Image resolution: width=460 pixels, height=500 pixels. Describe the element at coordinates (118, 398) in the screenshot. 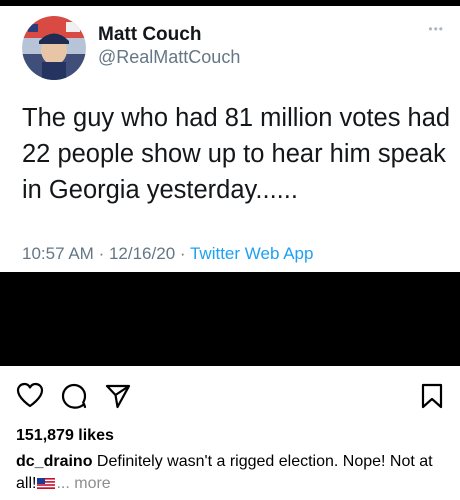

I see `share-icon` at that location.